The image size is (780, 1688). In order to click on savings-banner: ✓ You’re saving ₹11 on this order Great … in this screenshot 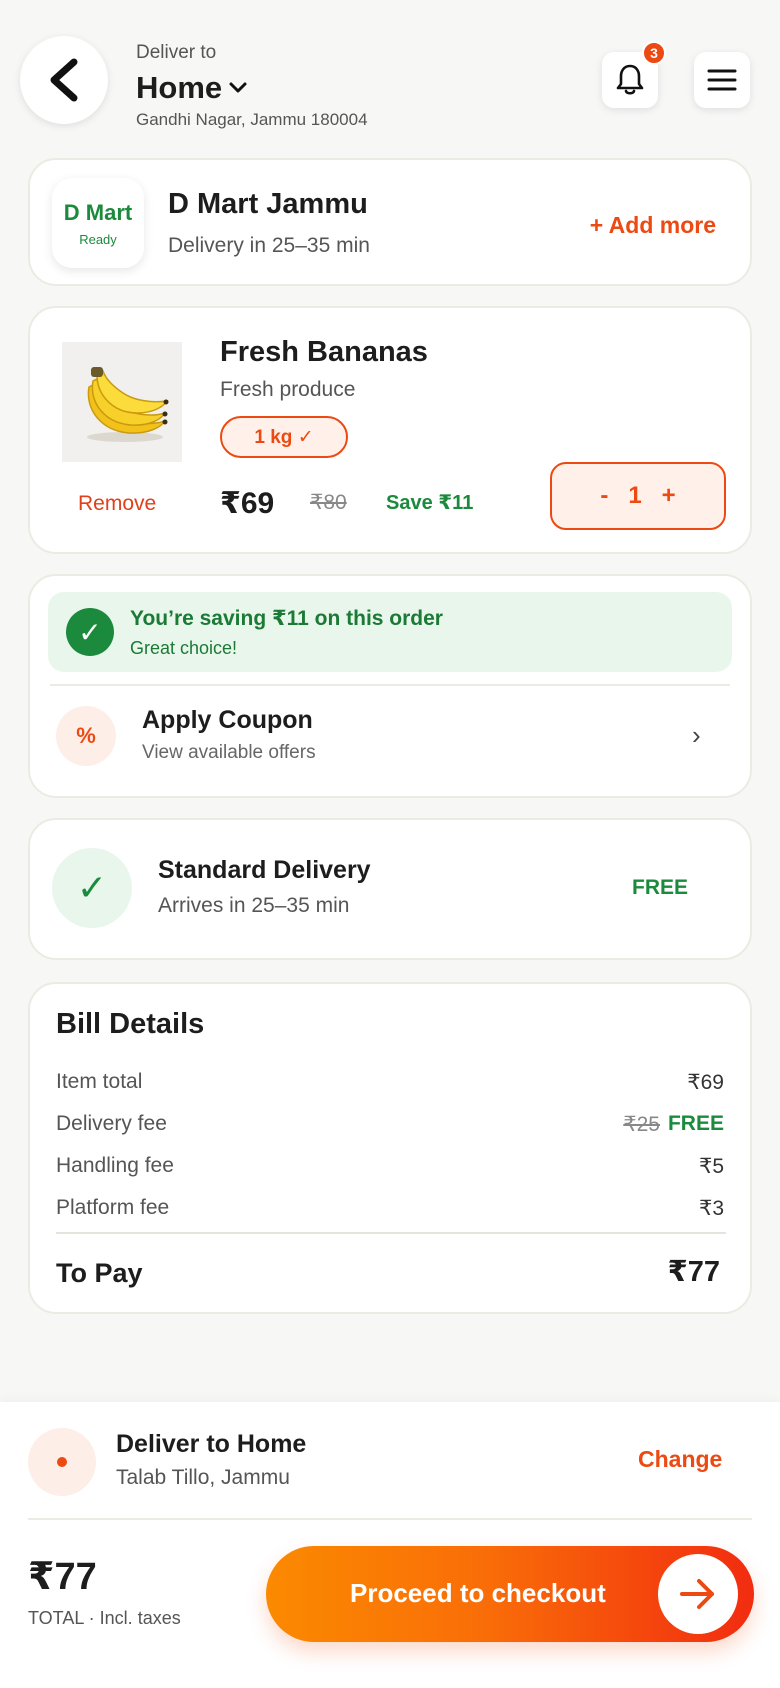, I will do `click(390, 632)`.